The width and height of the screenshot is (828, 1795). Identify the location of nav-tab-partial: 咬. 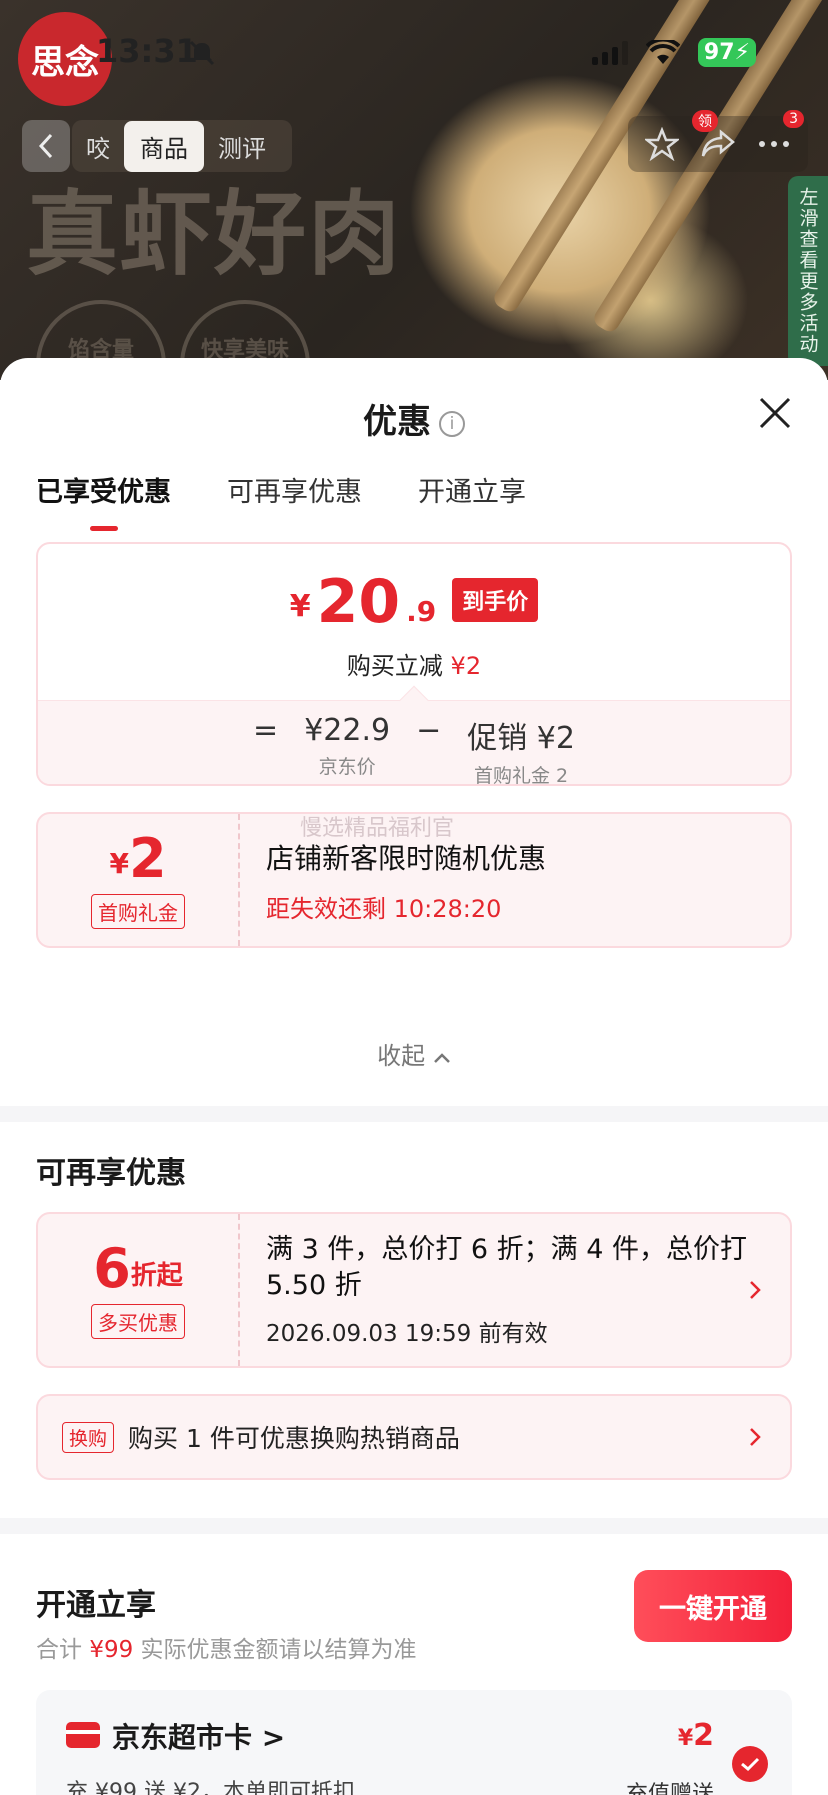
(98, 146).